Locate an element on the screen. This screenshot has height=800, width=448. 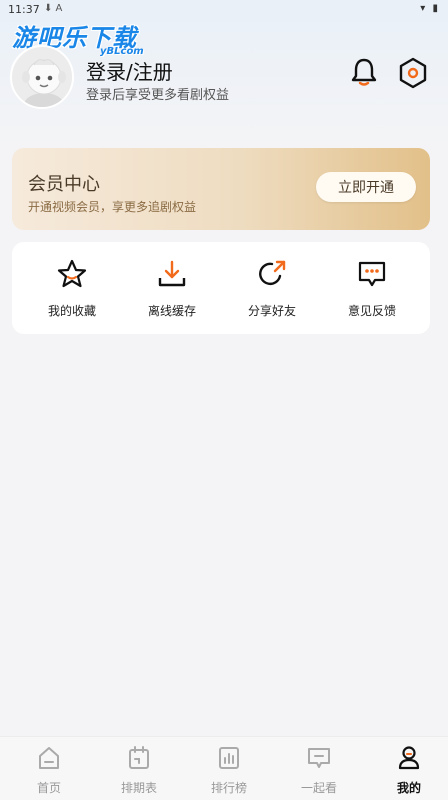
bell-icon is located at coordinates (364, 72).